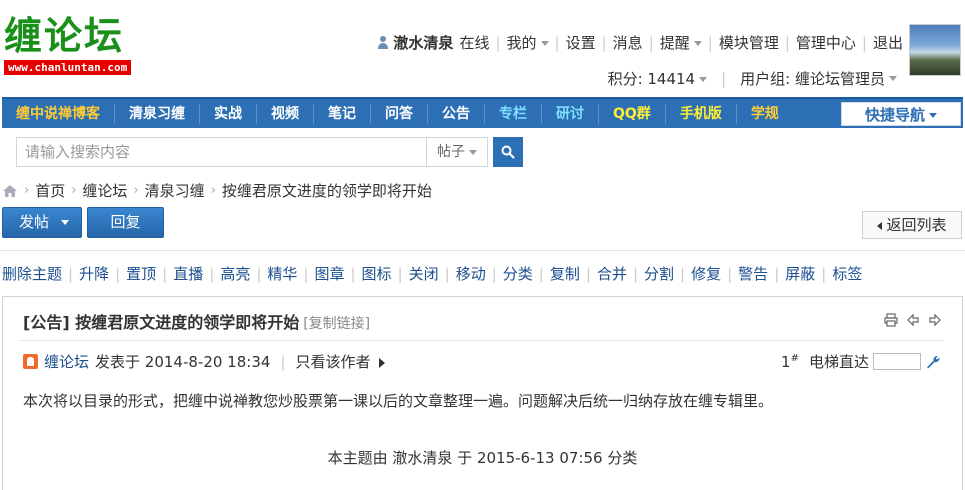  What do you see at coordinates (68, 67) in the screenshot?
I see `logo-url: www.chanluntan.com` at bounding box center [68, 67].